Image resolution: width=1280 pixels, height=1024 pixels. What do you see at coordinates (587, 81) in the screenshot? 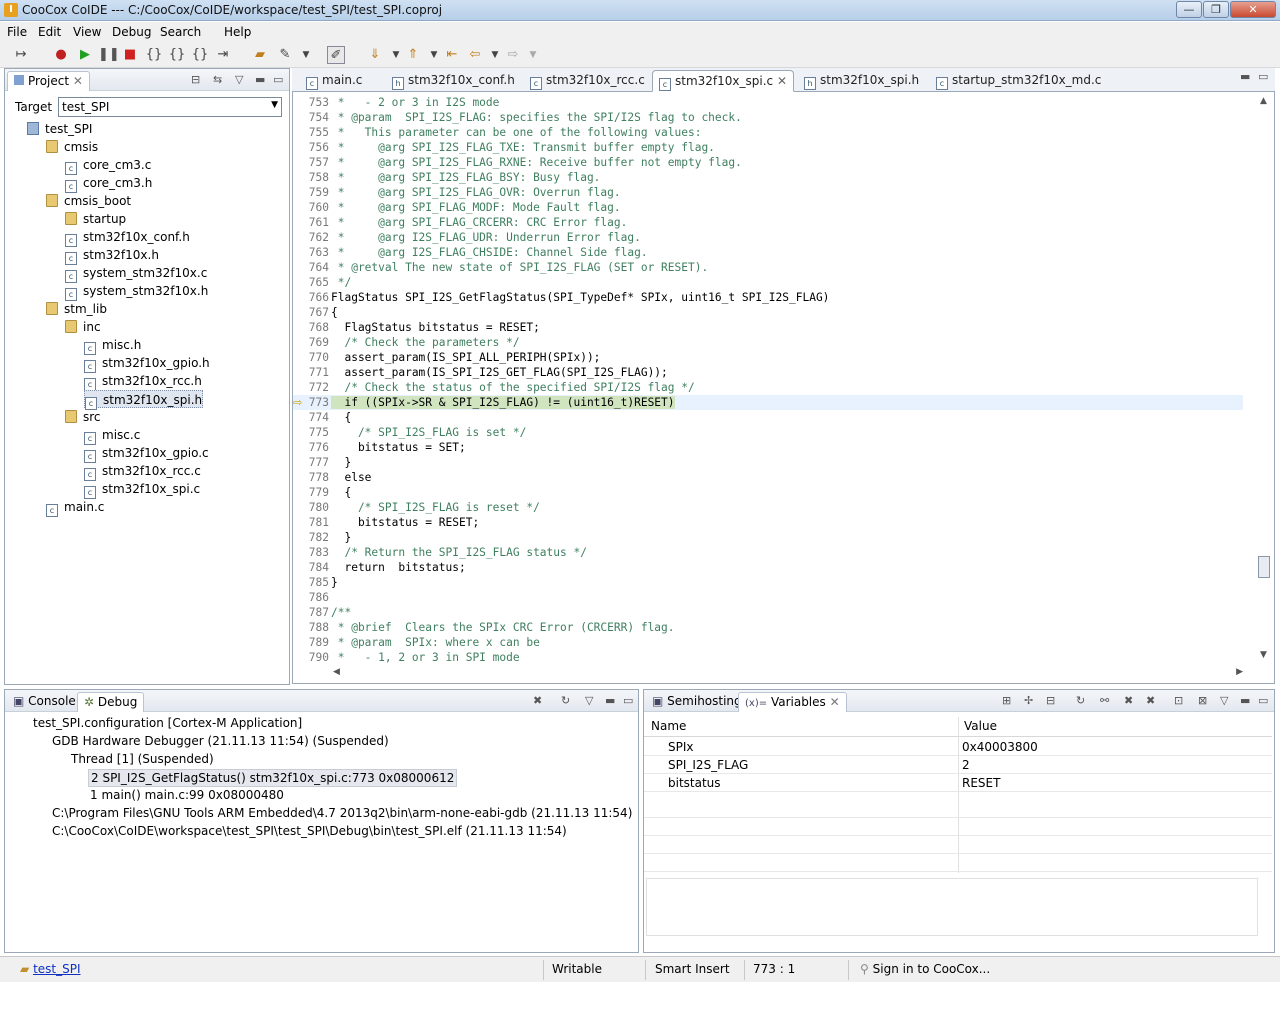
I see `editor-tab: c stm32f10x_rcc.c` at bounding box center [587, 81].